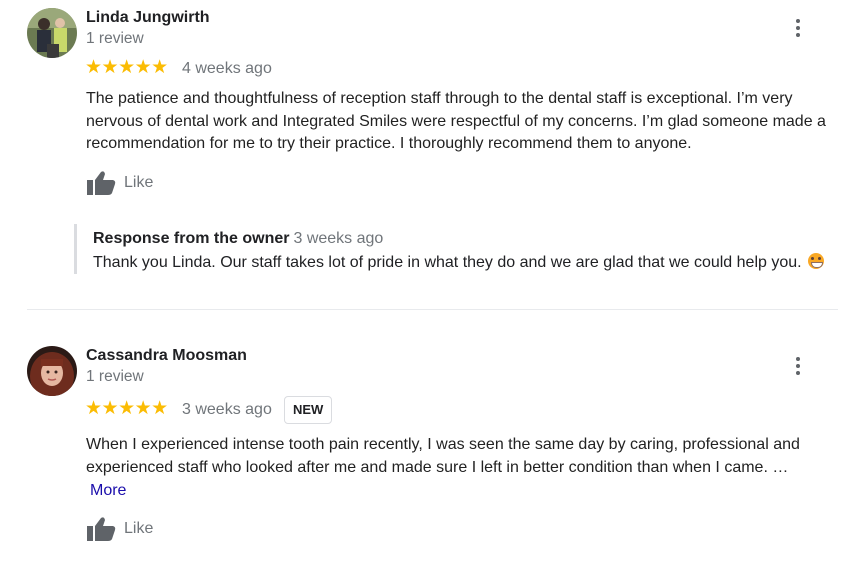 The height and width of the screenshot is (570, 861). Describe the element at coordinates (166, 356) in the screenshot. I see `reviewer-name: Cassandra Moosman` at that location.